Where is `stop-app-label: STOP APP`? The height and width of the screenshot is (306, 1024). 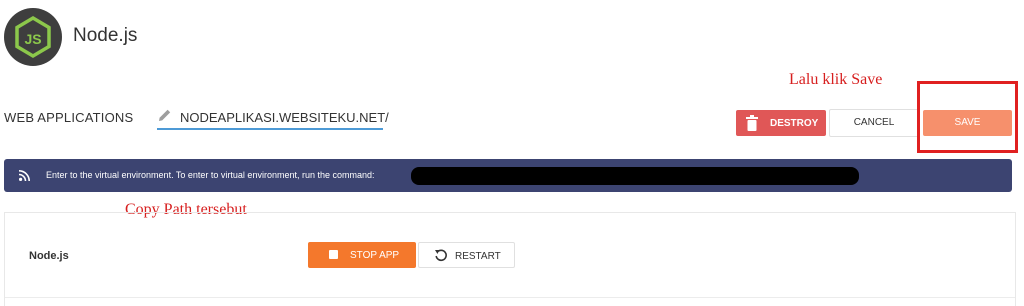
stop-app-label: STOP APP is located at coordinates (375, 255).